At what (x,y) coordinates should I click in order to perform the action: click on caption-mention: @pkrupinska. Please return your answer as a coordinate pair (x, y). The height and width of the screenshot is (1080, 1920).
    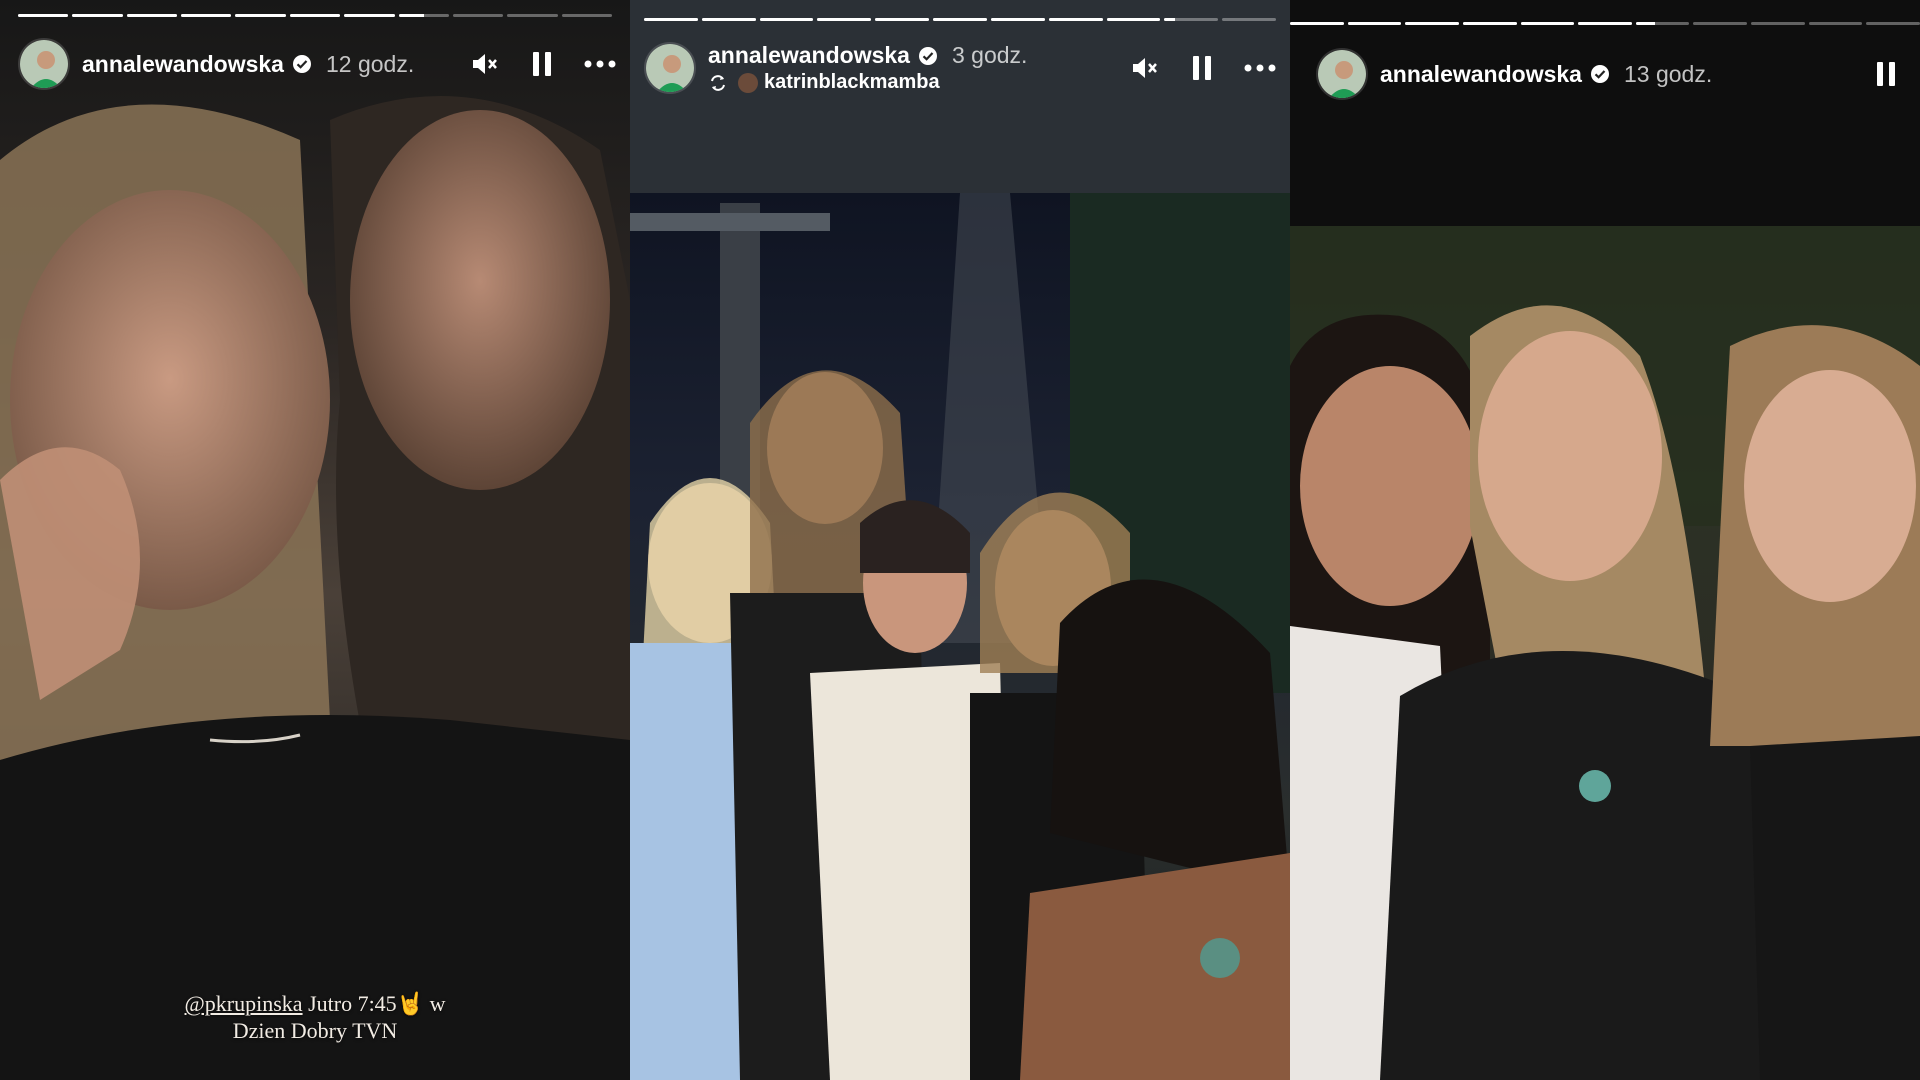
    Looking at the image, I should click on (244, 1003).